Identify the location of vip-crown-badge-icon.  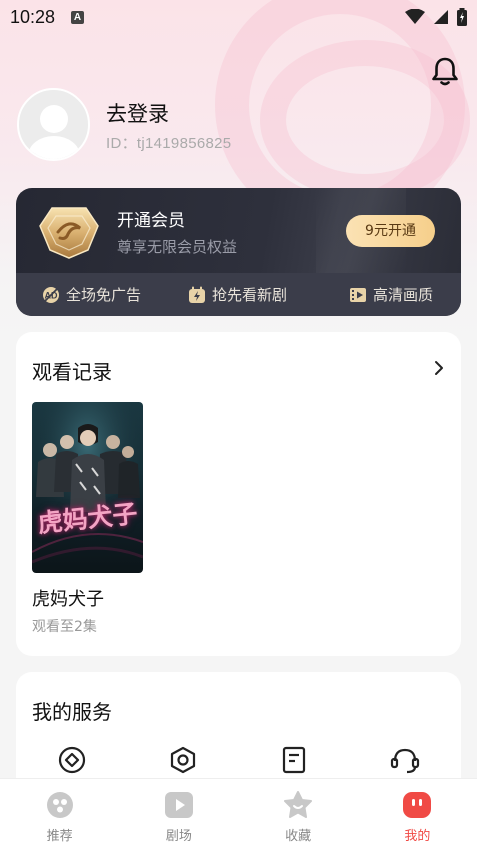
(69, 233).